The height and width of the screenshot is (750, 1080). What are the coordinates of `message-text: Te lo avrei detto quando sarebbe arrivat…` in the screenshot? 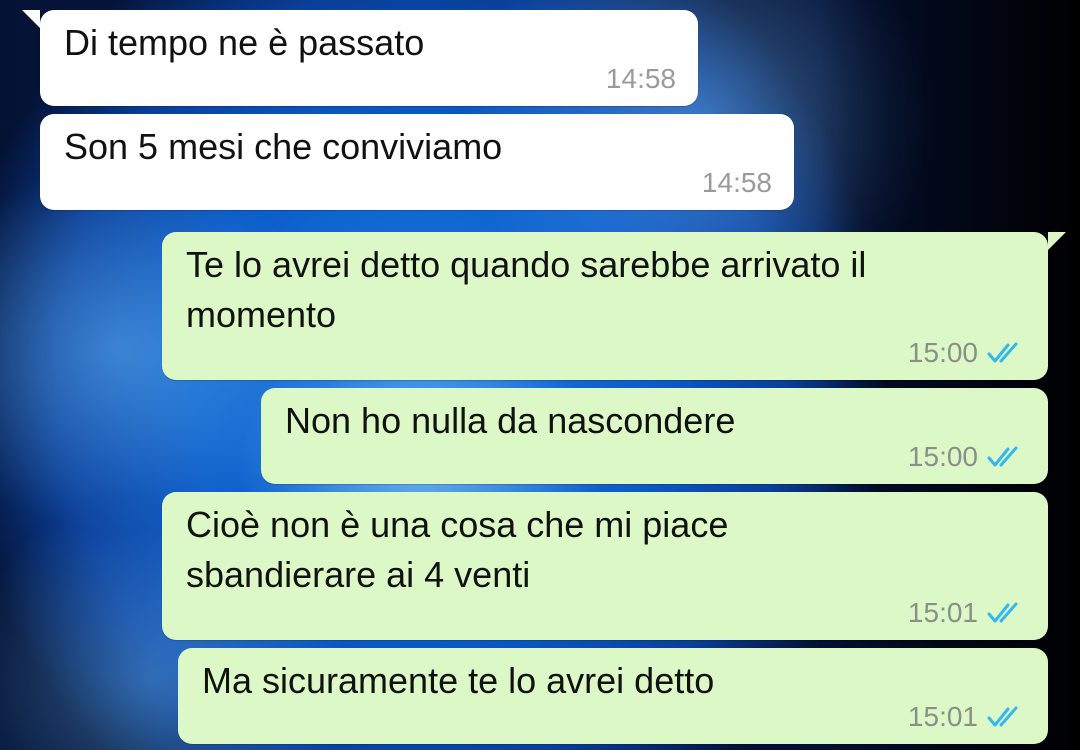 It's located at (526, 289).